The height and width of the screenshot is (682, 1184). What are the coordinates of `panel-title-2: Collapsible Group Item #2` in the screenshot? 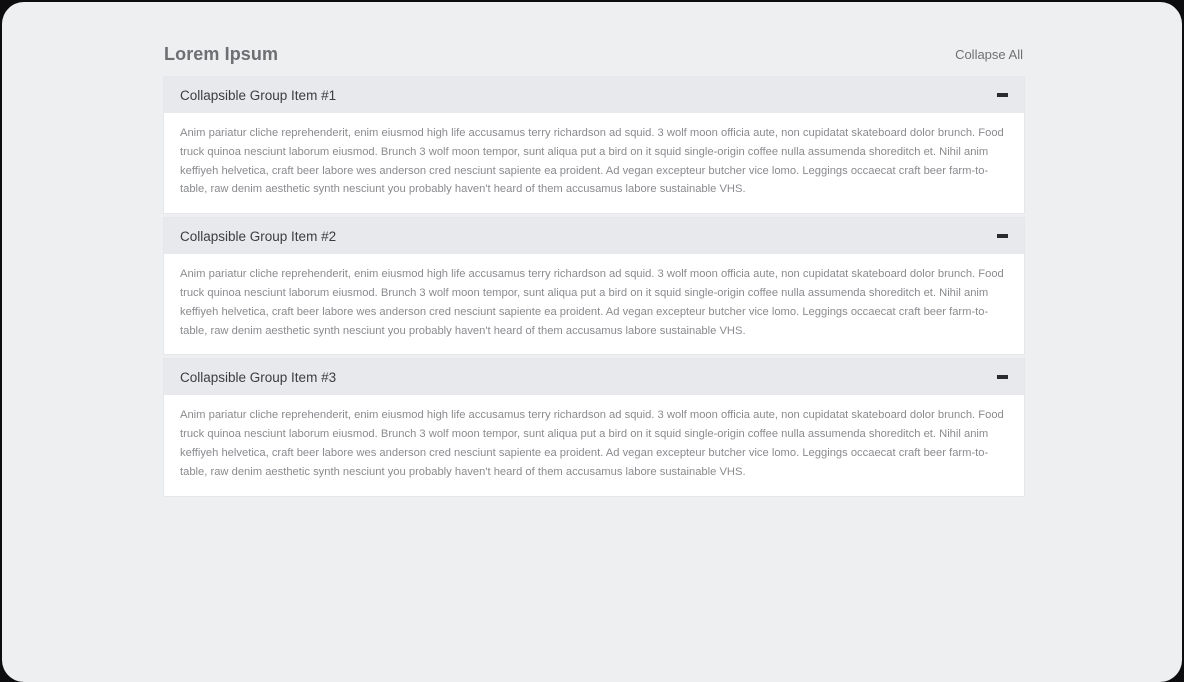 It's located at (258, 236).